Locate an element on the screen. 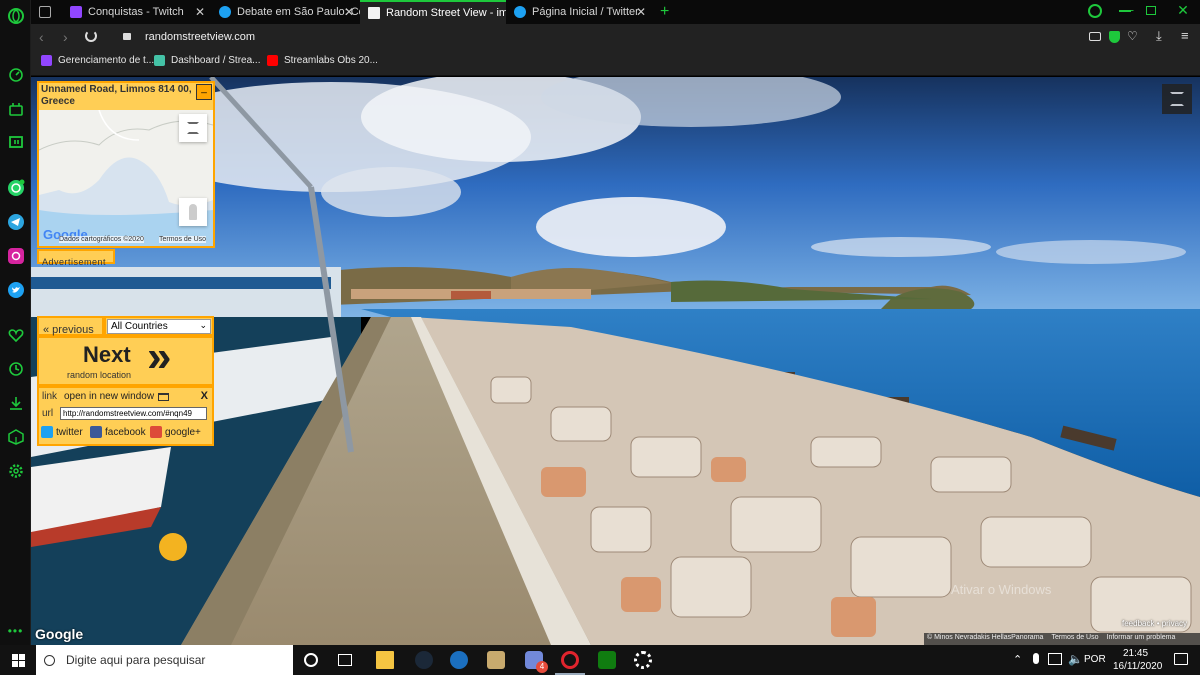  notifications-icon is located at coordinates (1181, 659).